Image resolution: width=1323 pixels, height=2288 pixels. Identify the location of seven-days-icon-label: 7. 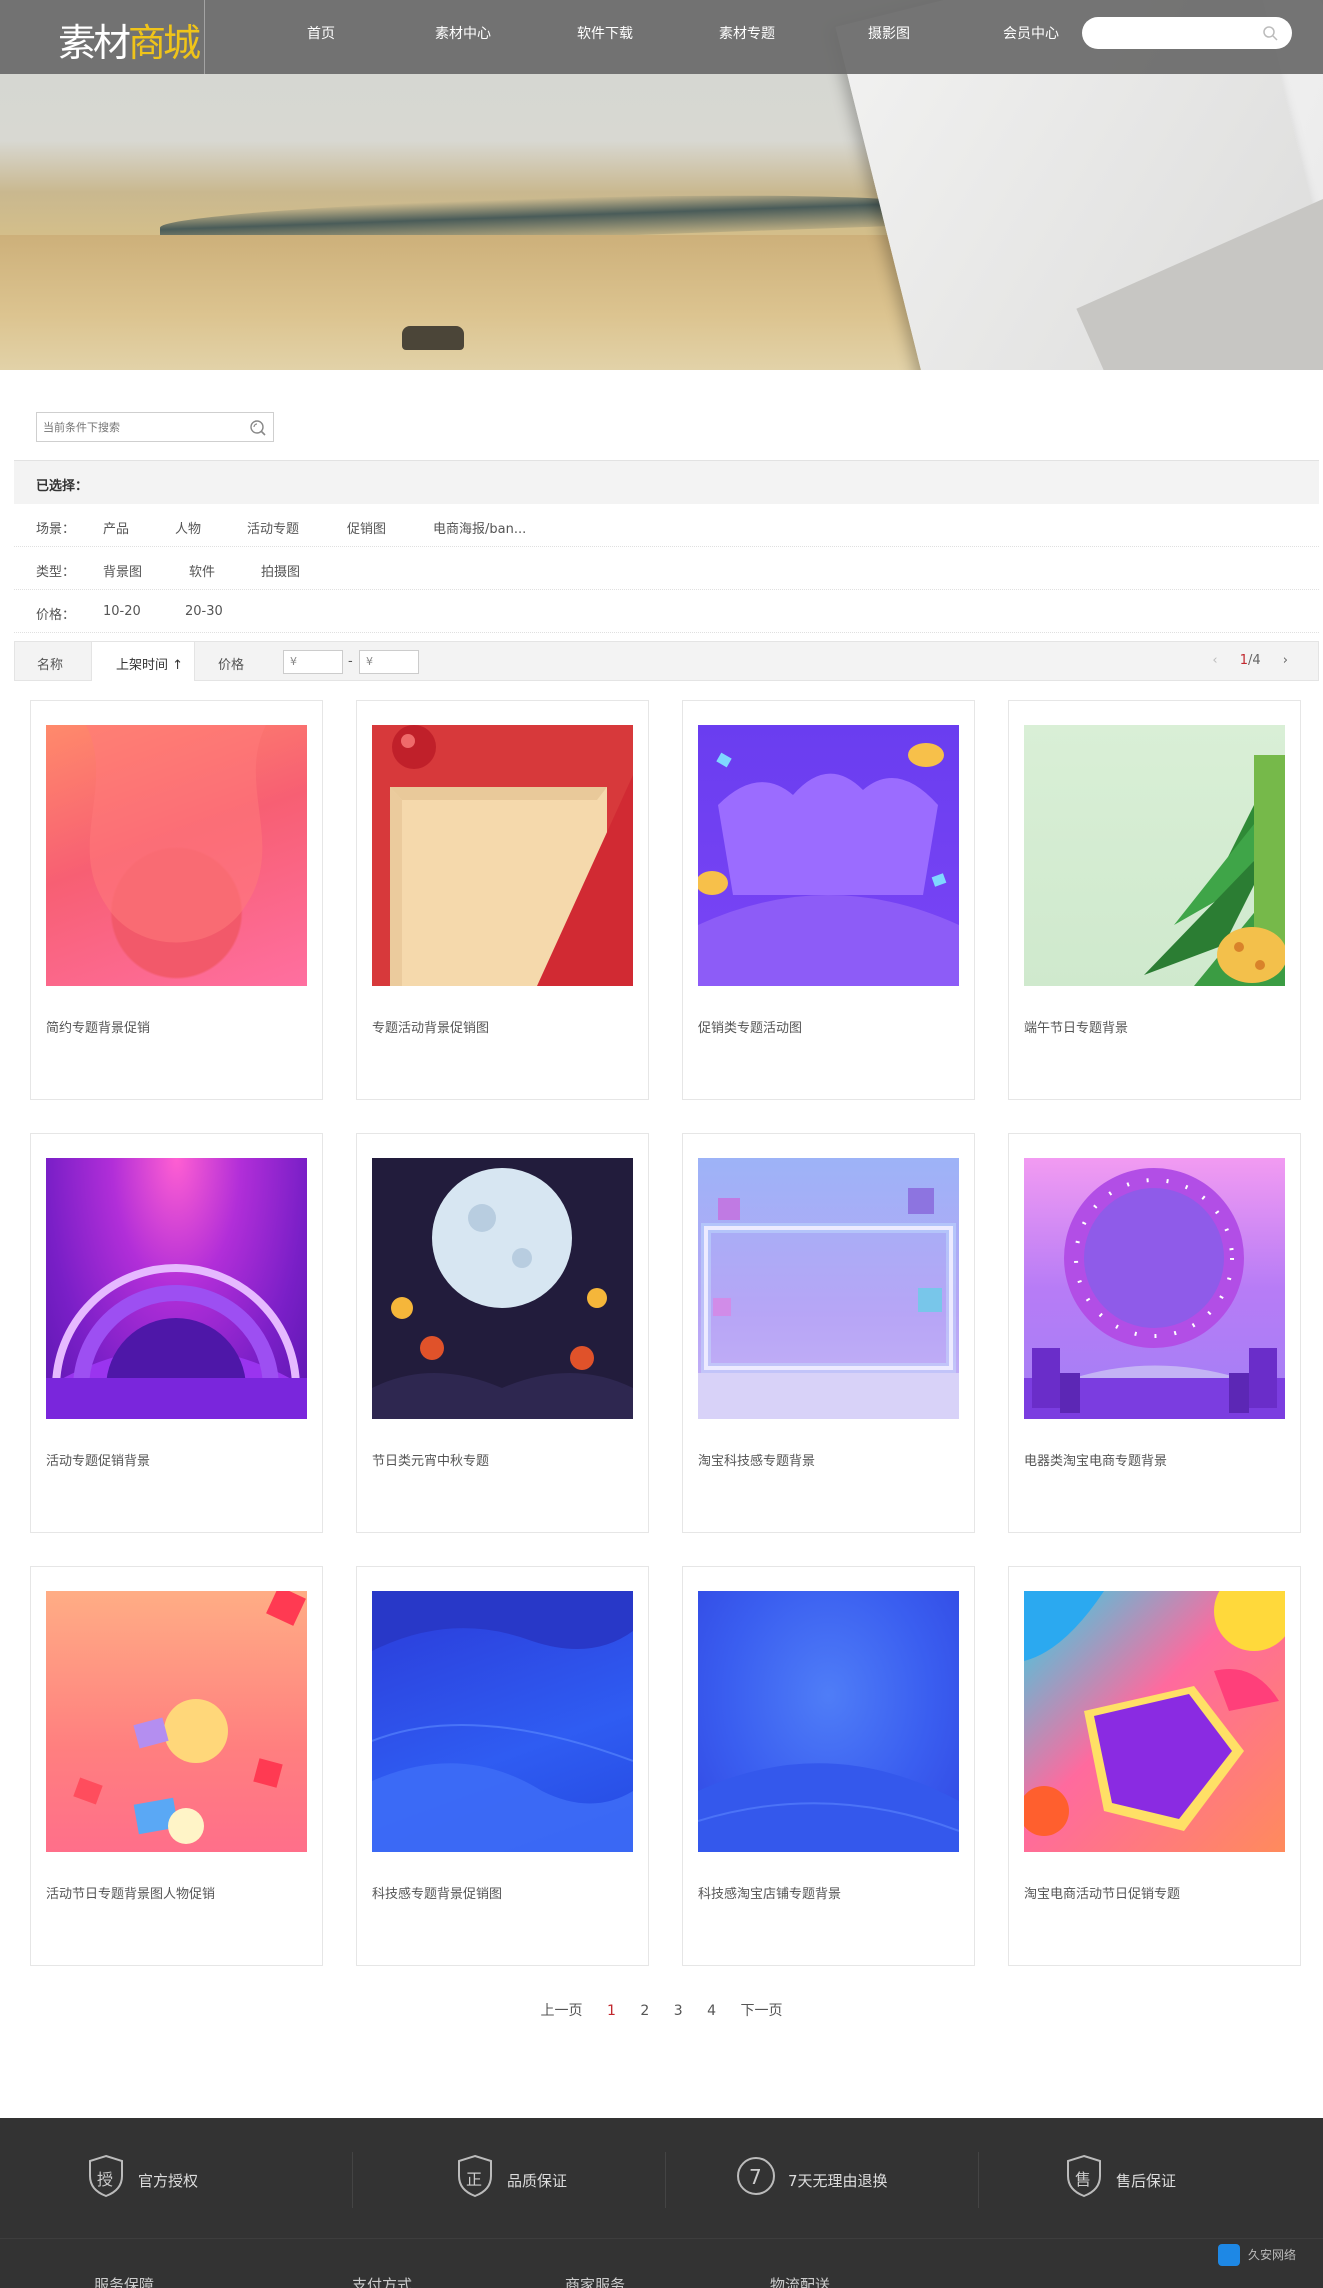
(755, 2177).